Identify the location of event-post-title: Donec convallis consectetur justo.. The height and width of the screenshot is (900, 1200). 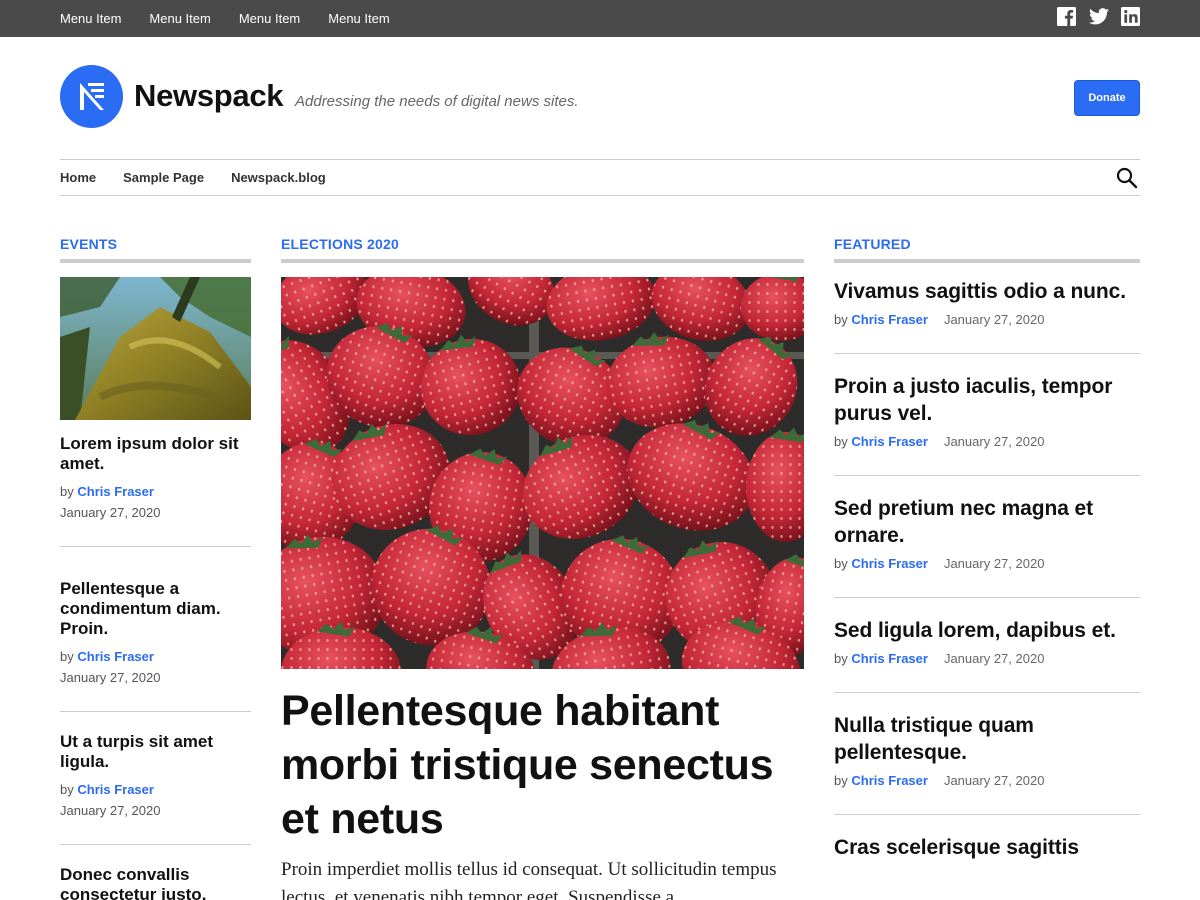
(155, 882).